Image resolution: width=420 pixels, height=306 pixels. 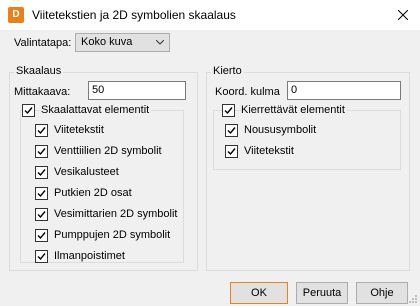 I want to click on rotate-item-label: Viitetekstit, so click(x=269, y=151).